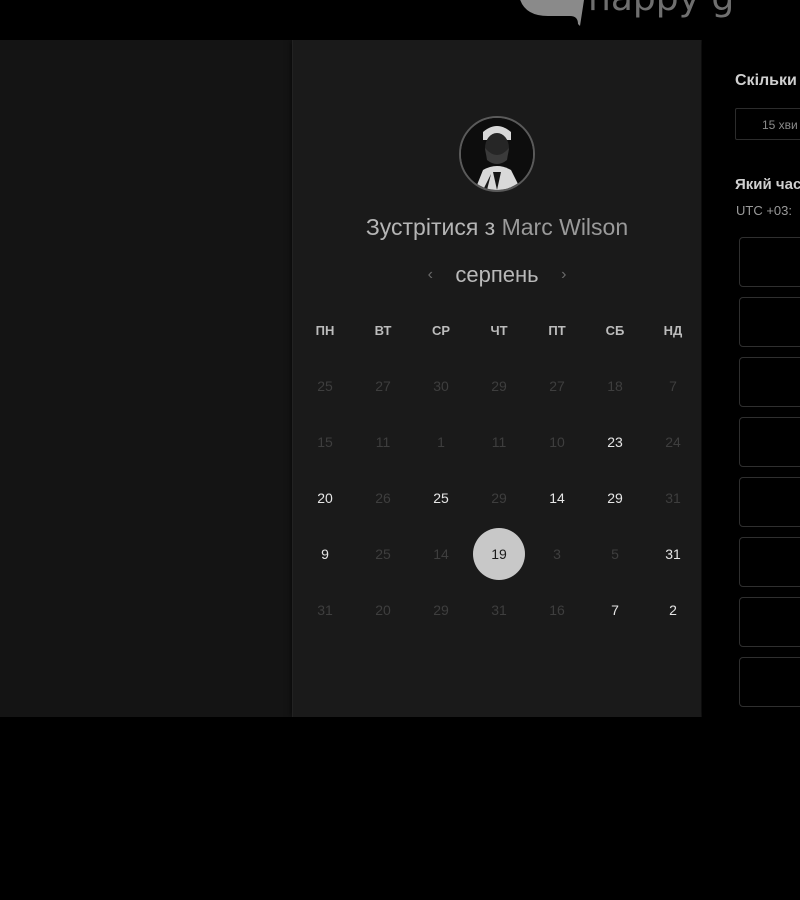 This screenshot has height=900, width=800. Describe the element at coordinates (383, 498) in the screenshot. I see `calendar-day: 26` at that location.